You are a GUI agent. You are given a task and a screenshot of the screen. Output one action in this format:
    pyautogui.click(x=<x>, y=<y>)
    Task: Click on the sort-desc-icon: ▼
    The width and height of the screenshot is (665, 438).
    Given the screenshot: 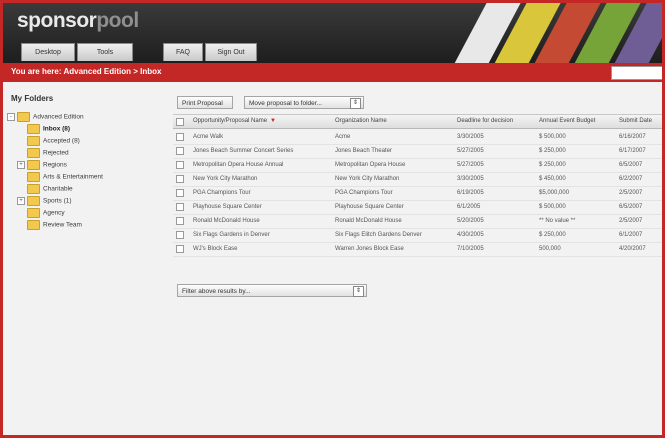 What is the action you would take?
    pyautogui.click(x=273, y=121)
    